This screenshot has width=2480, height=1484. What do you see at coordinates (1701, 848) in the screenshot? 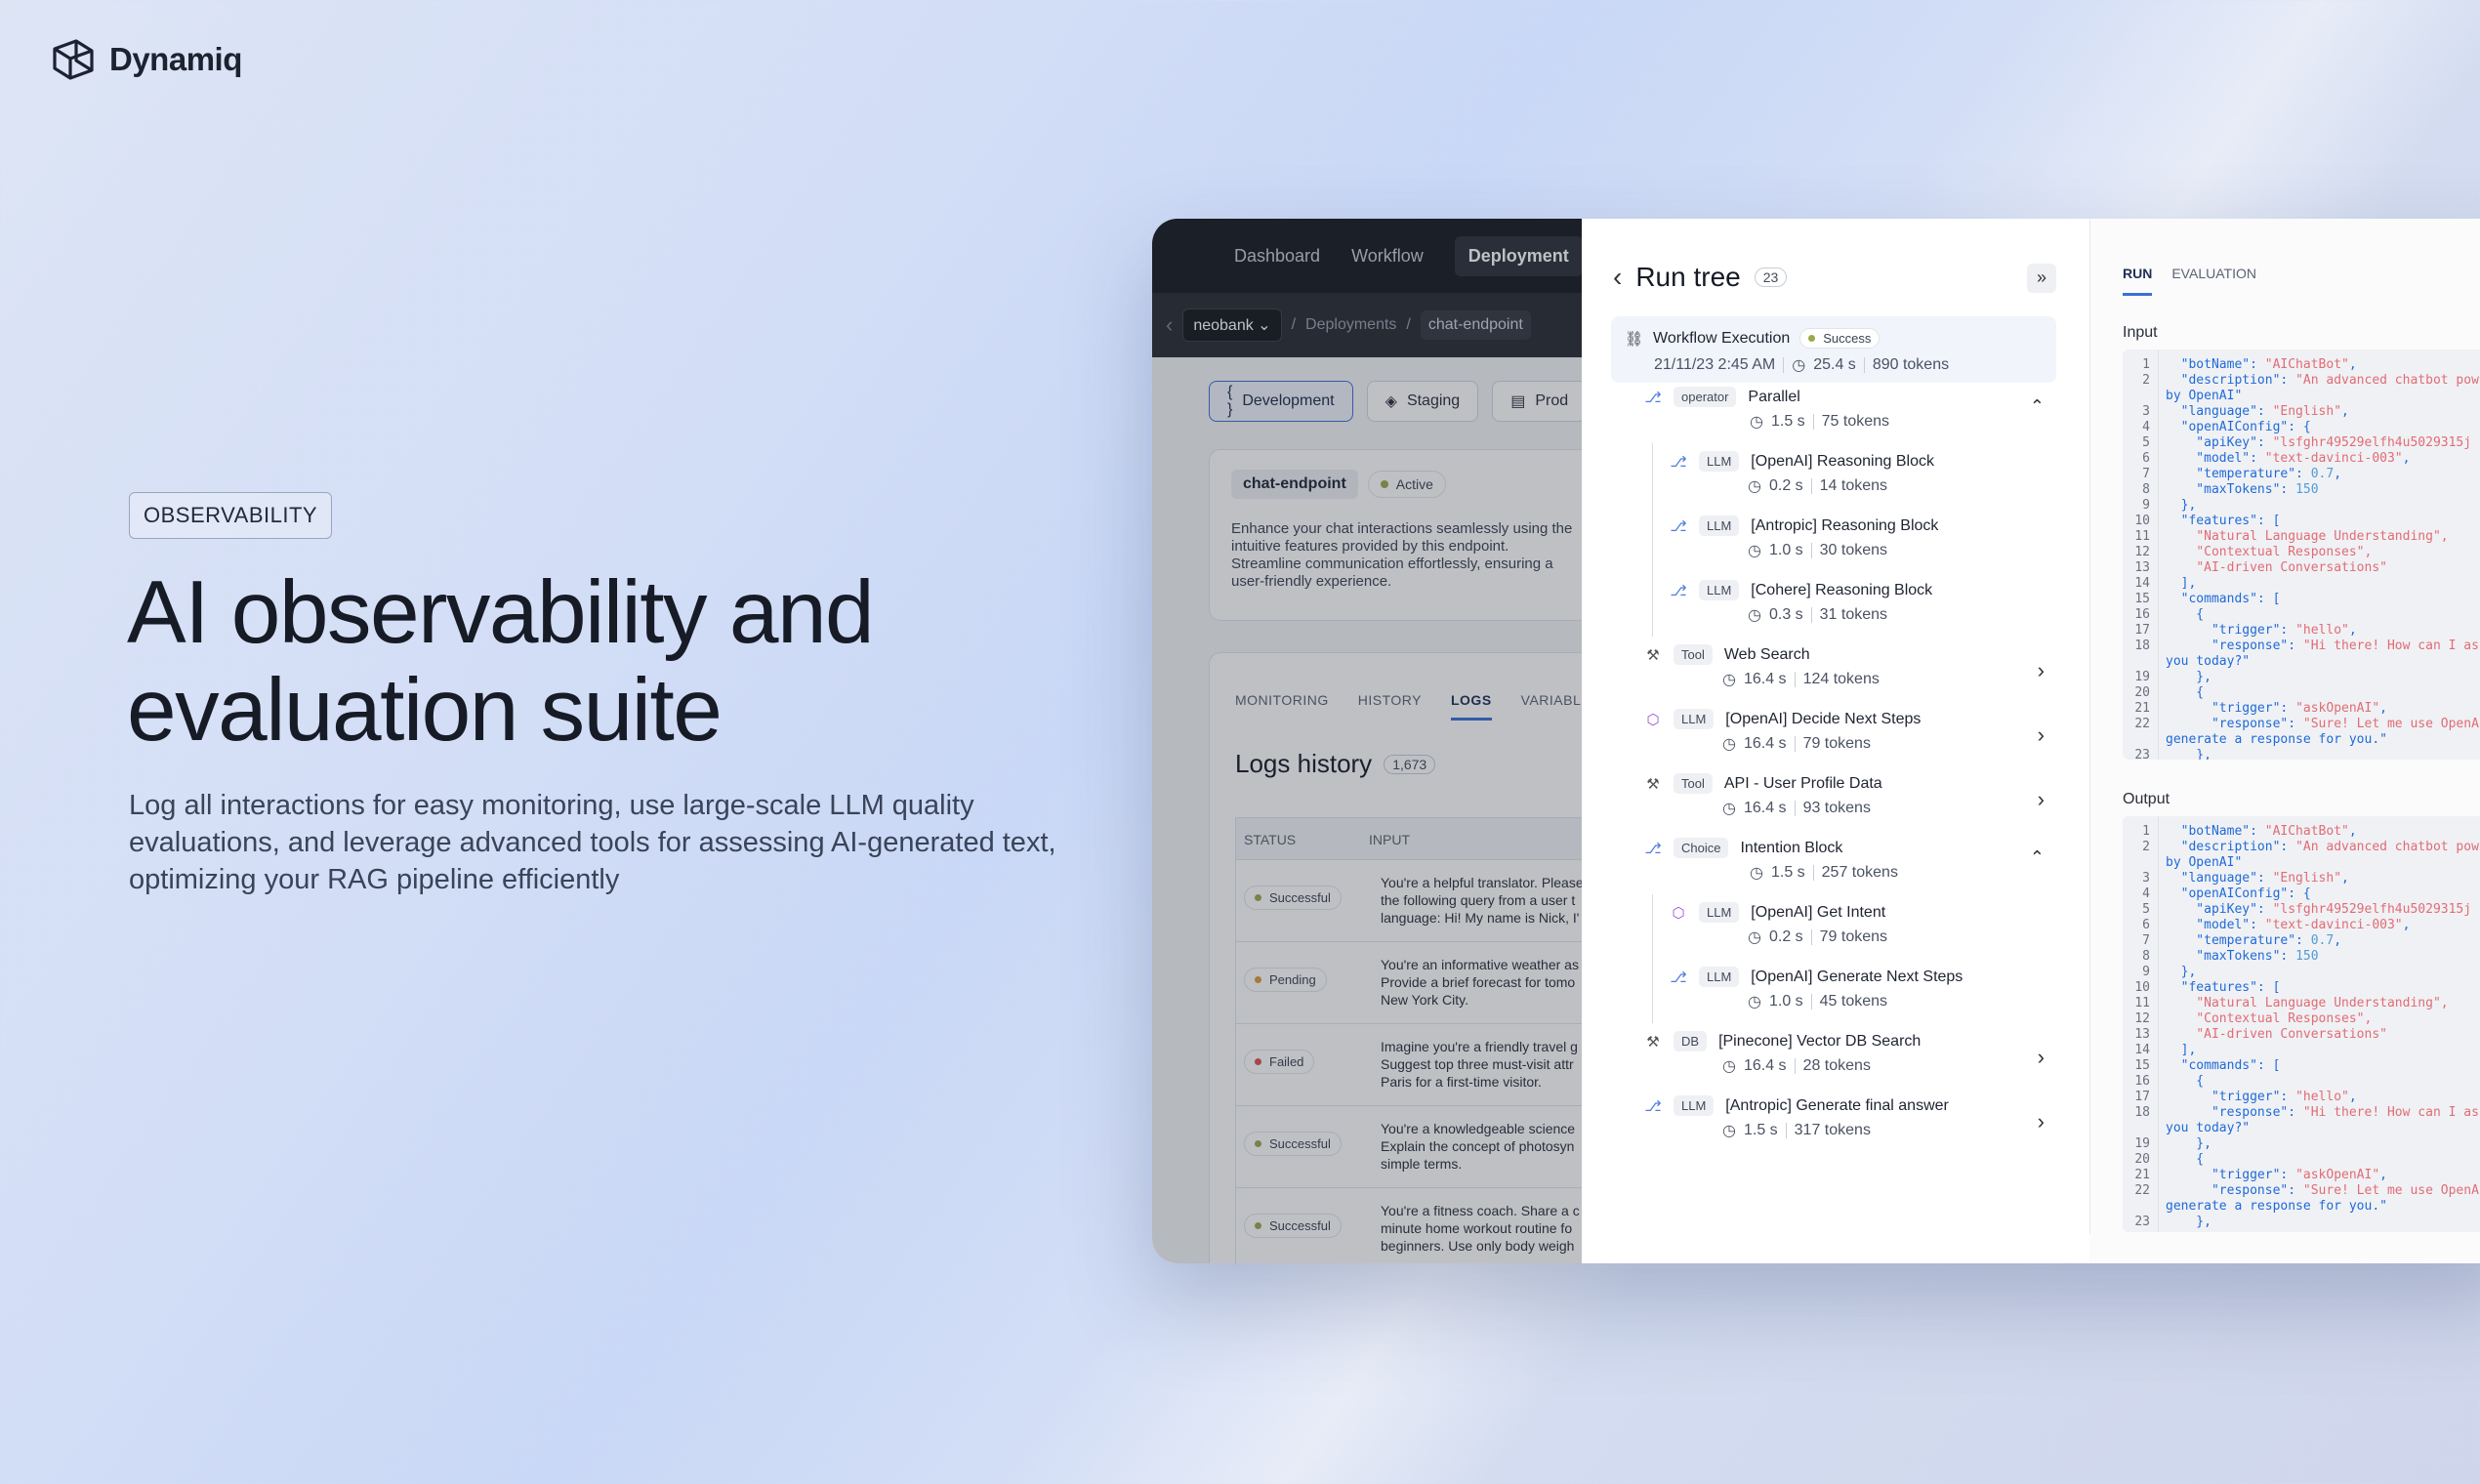
I see `node-type-badge: Choice` at bounding box center [1701, 848].